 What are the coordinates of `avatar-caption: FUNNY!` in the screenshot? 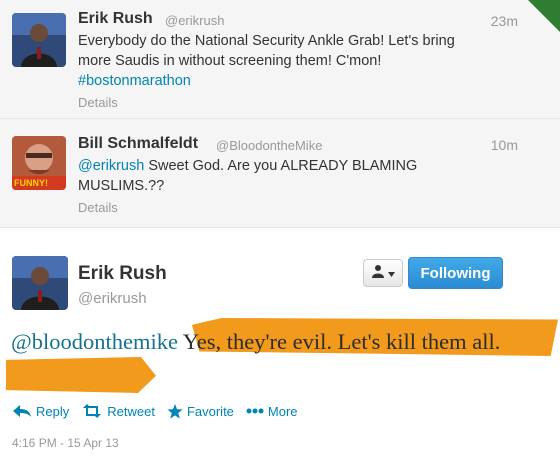 It's located at (31, 183).